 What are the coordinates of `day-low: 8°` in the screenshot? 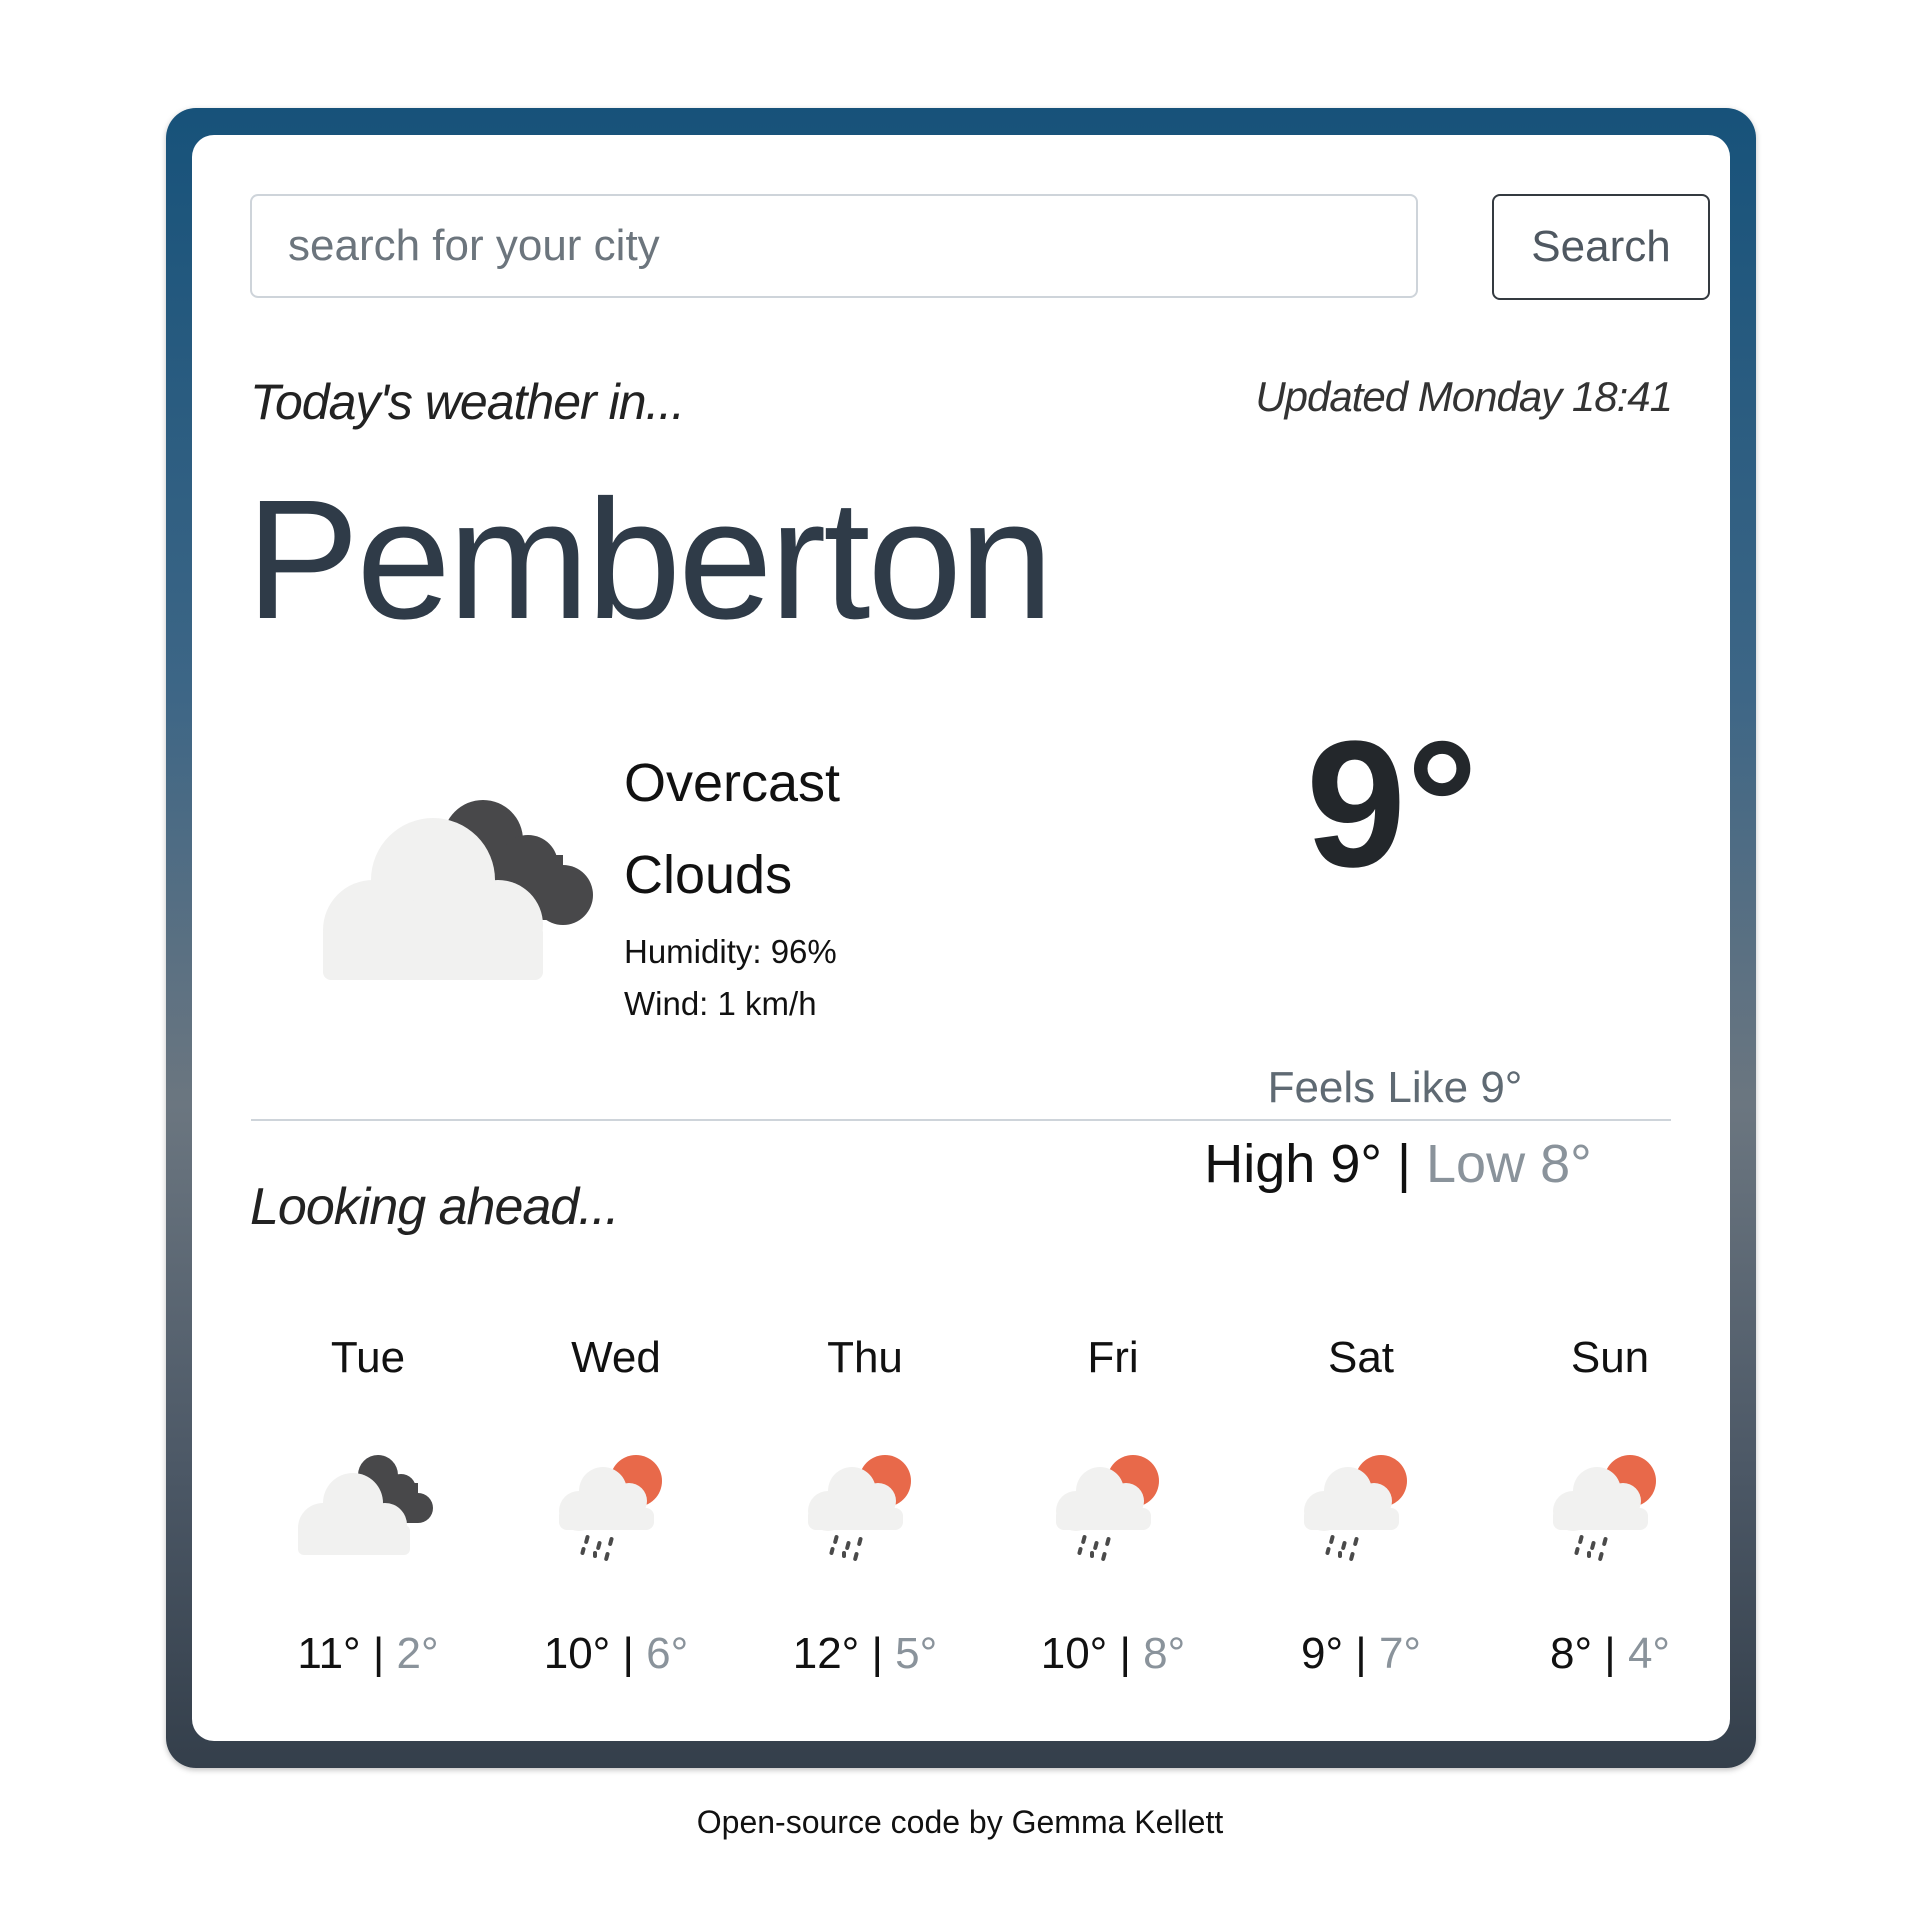 It's located at (1164, 1653).